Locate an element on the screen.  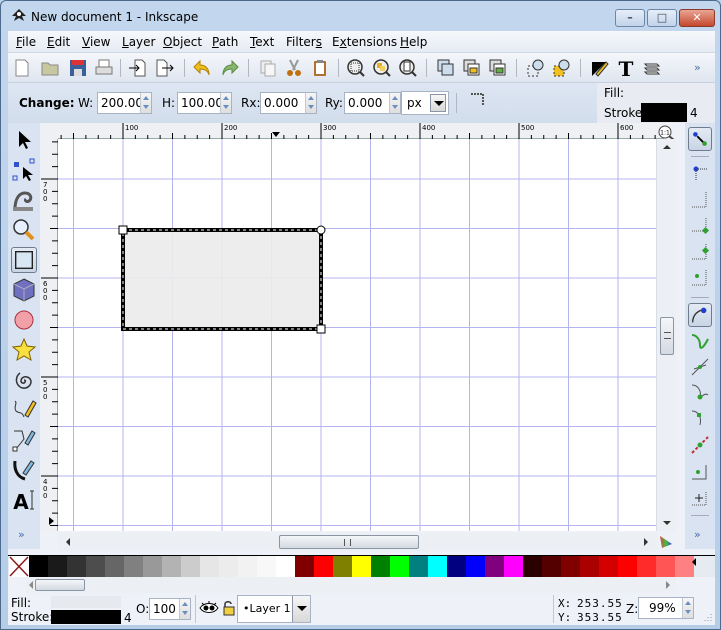
text-icon: T is located at coordinates (626, 68).